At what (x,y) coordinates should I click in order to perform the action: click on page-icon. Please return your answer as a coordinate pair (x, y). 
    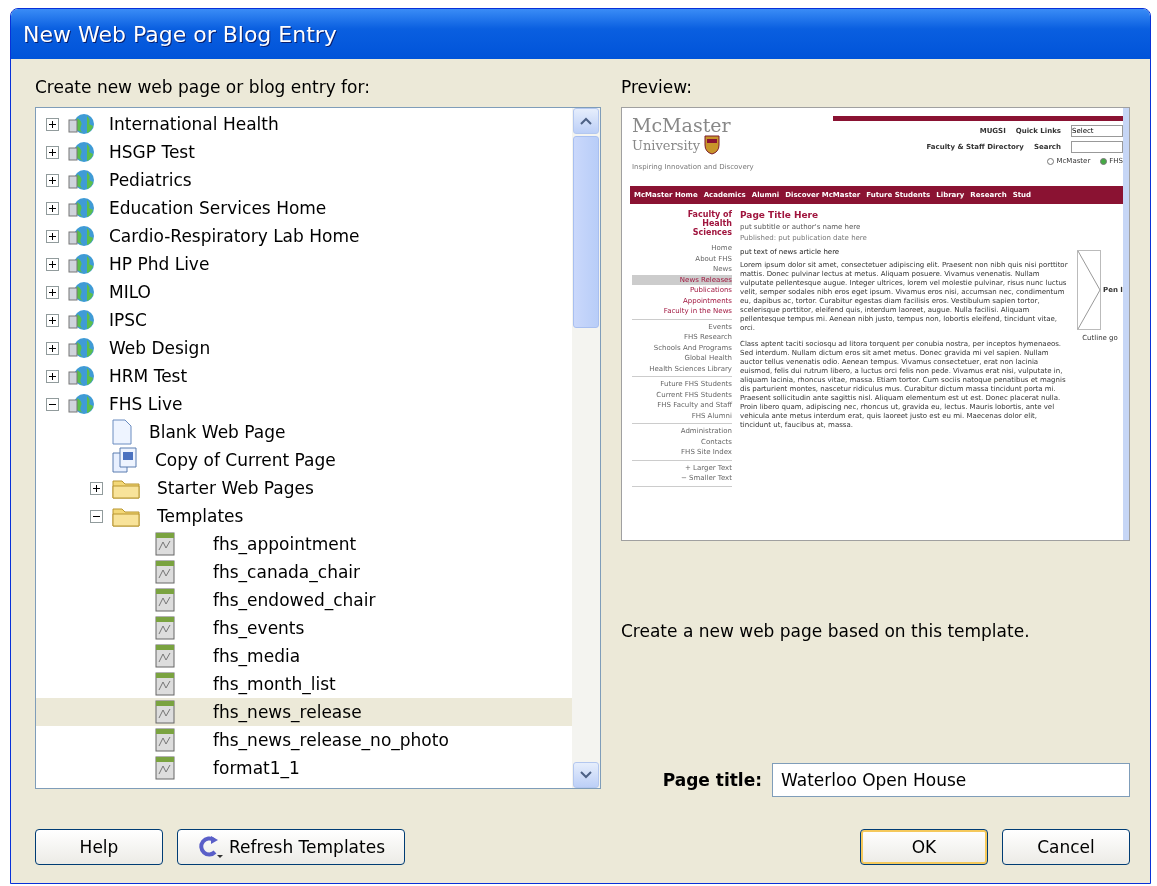
    Looking at the image, I should click on (122, 432).